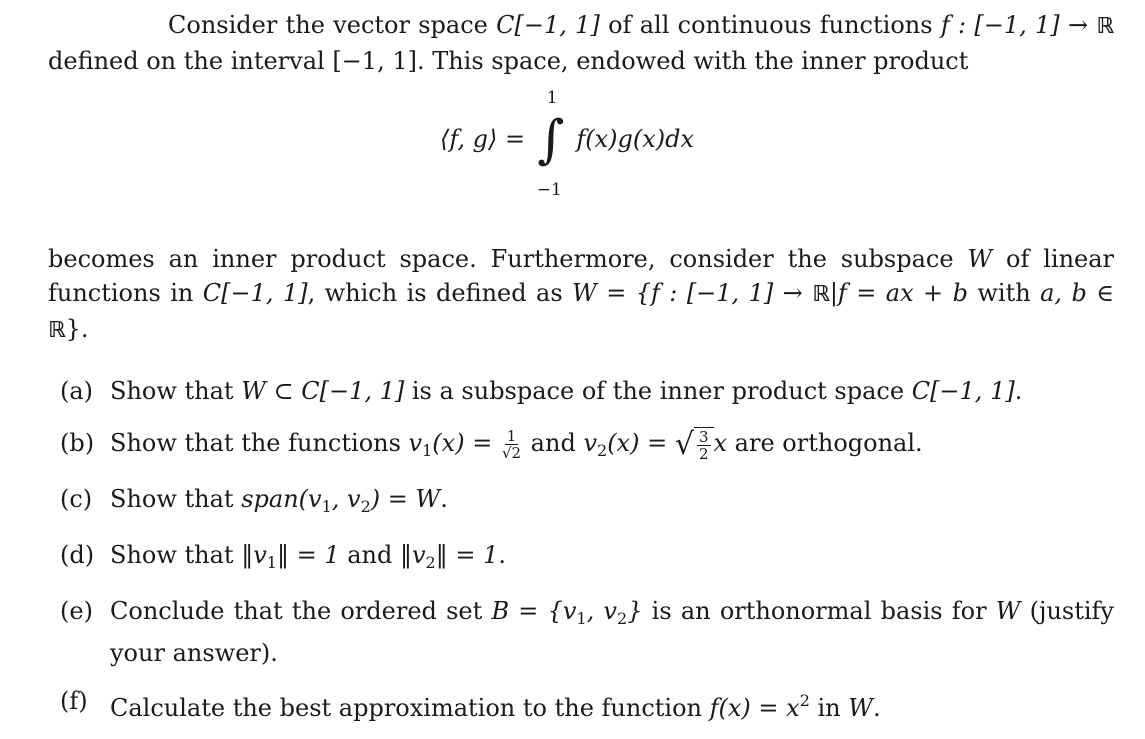 This screenshot has width=1145, height=739. I want to click on item-label: (f), so click(74, 701).